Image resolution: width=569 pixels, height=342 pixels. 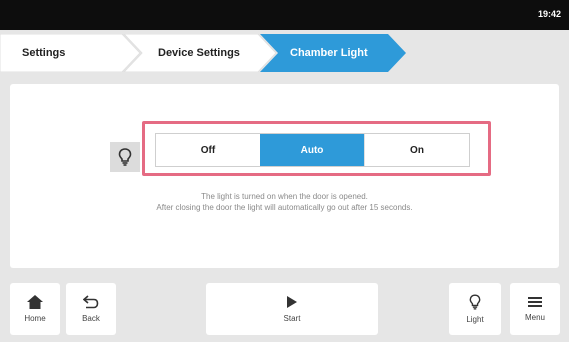 What do you see at coordinates (292, 309) in the screenshot?
I see `start-button: Start` at bounding box center [292, 309].